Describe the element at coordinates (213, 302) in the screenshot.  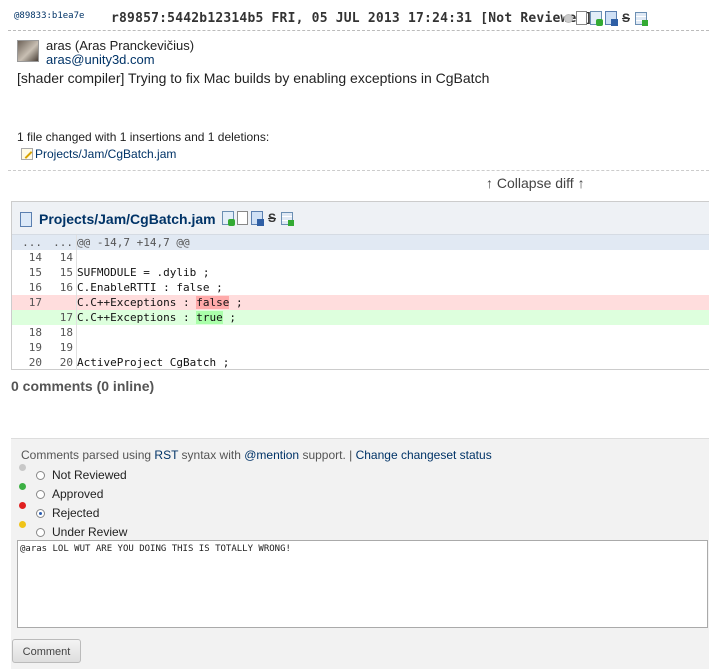
I see `changed-token: false` at that location.